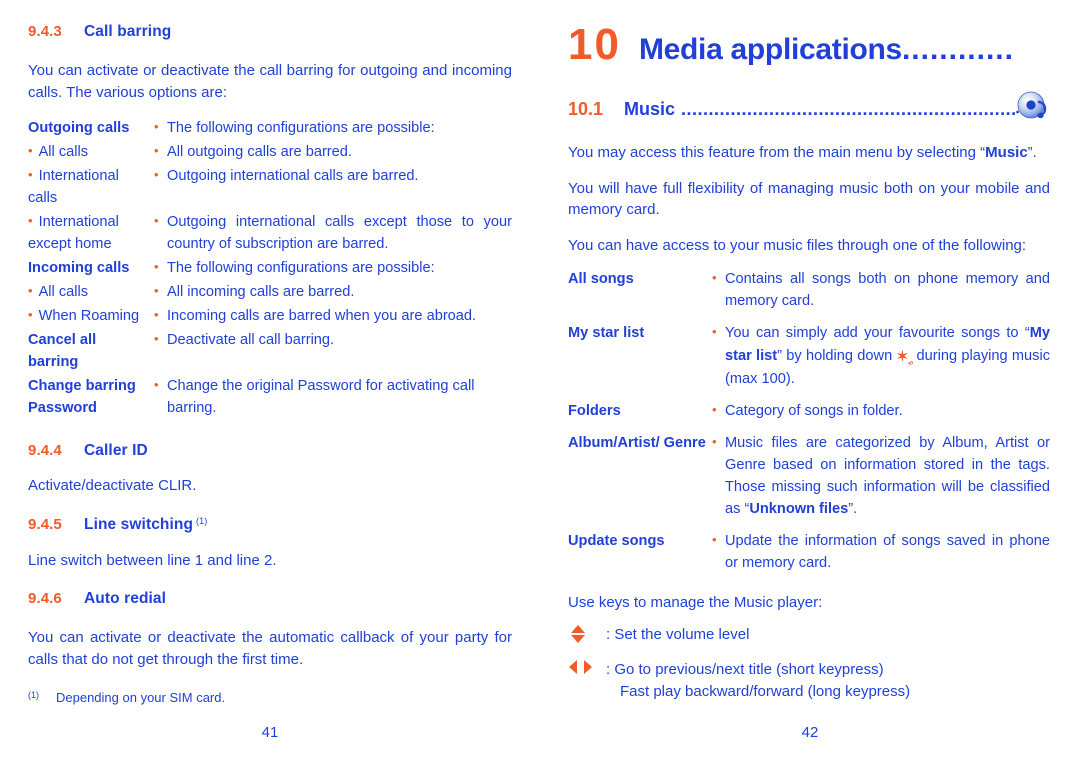 The image size is (1080, 767). What do you see at coordinates (637, 443) in the screenshot?
I see `music-option-term: Album/Artist/ Genre` at bounding box center [637, 443].